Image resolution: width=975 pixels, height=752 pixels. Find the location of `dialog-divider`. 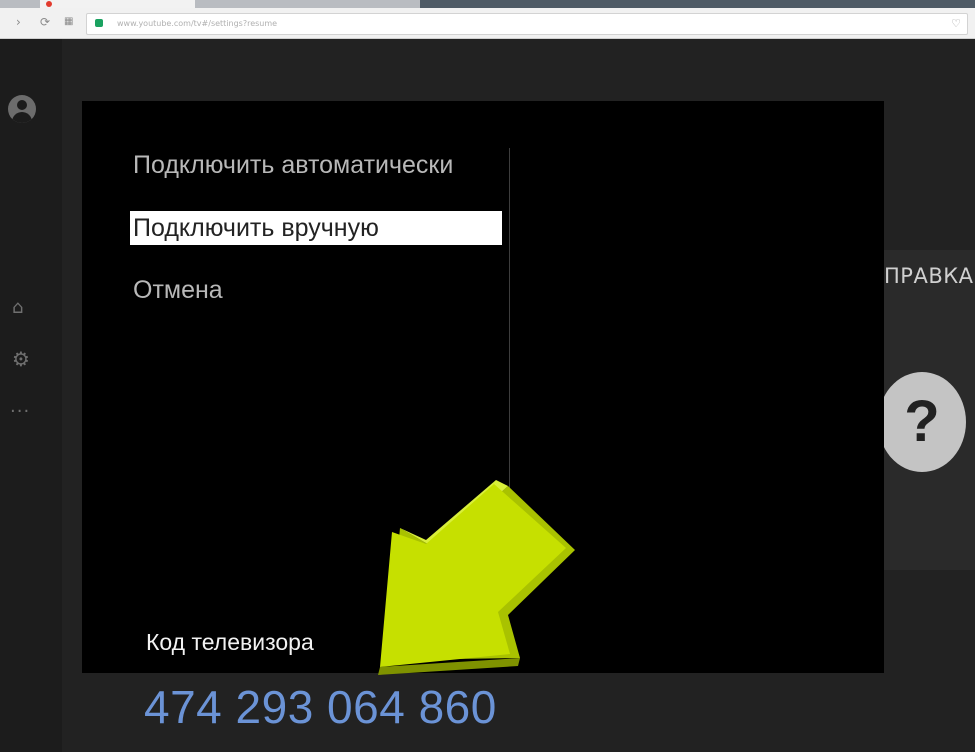

dialog-divider is located at coordinates (509, 318).